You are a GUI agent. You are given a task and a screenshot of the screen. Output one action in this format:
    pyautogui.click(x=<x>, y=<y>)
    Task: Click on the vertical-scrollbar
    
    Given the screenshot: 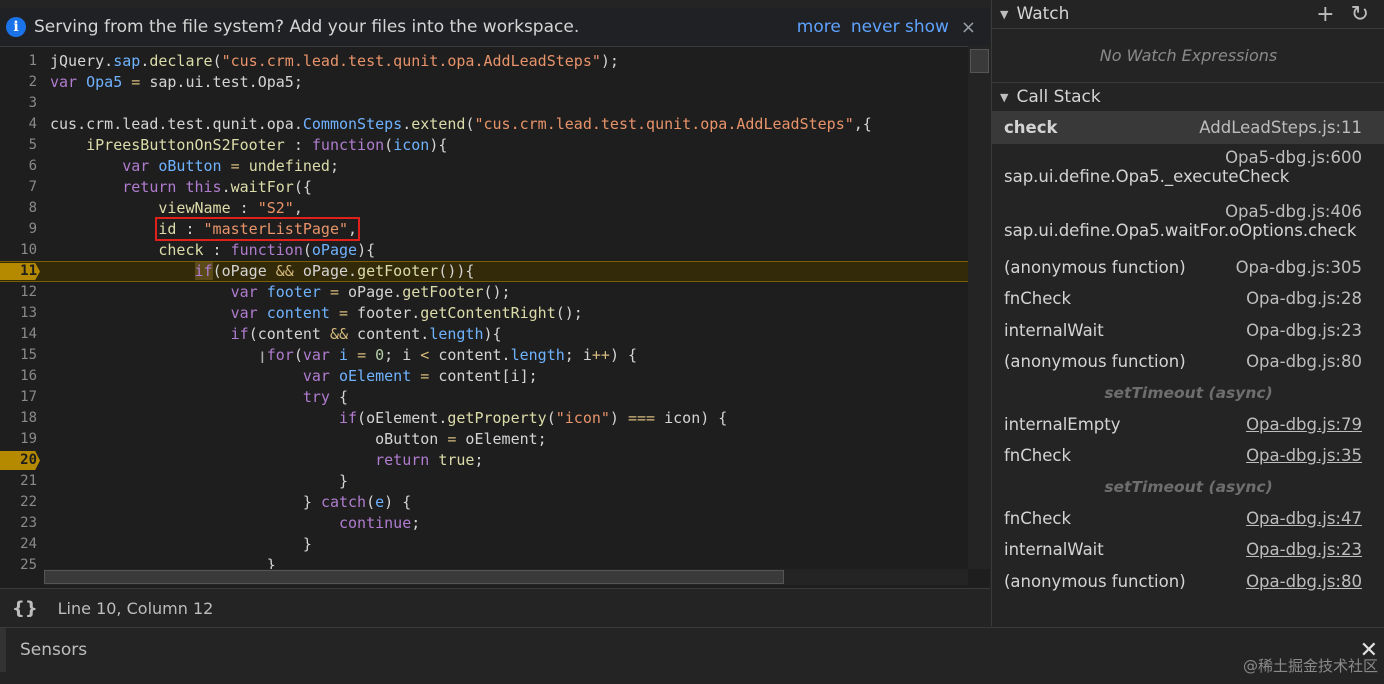 What is the action you would take?
    pyautogui.click(x=979, y=307)
    